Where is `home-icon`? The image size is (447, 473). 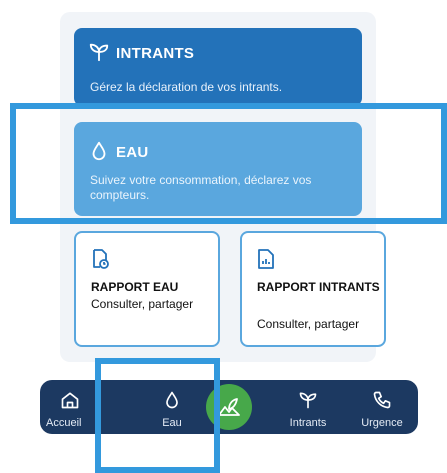
home-icon is located at coordinates (70, 400).